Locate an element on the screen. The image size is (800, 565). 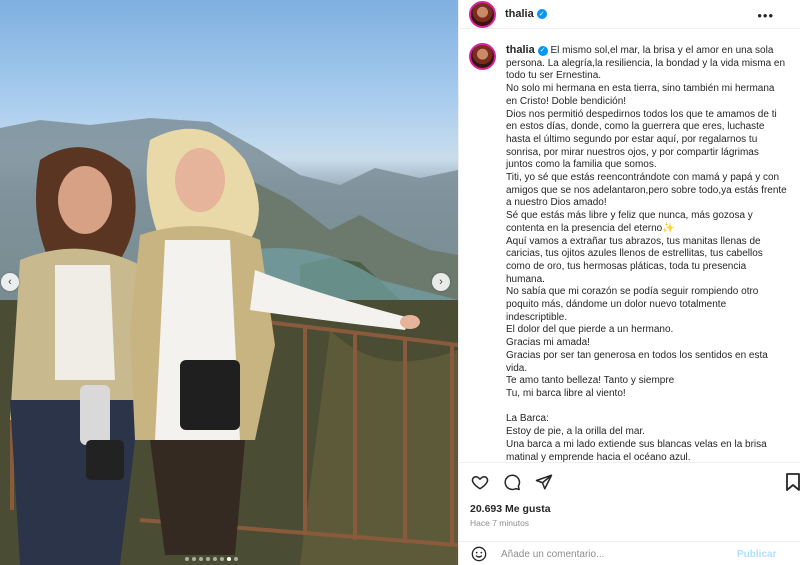
comment-input is located at coordinates (616, 554).